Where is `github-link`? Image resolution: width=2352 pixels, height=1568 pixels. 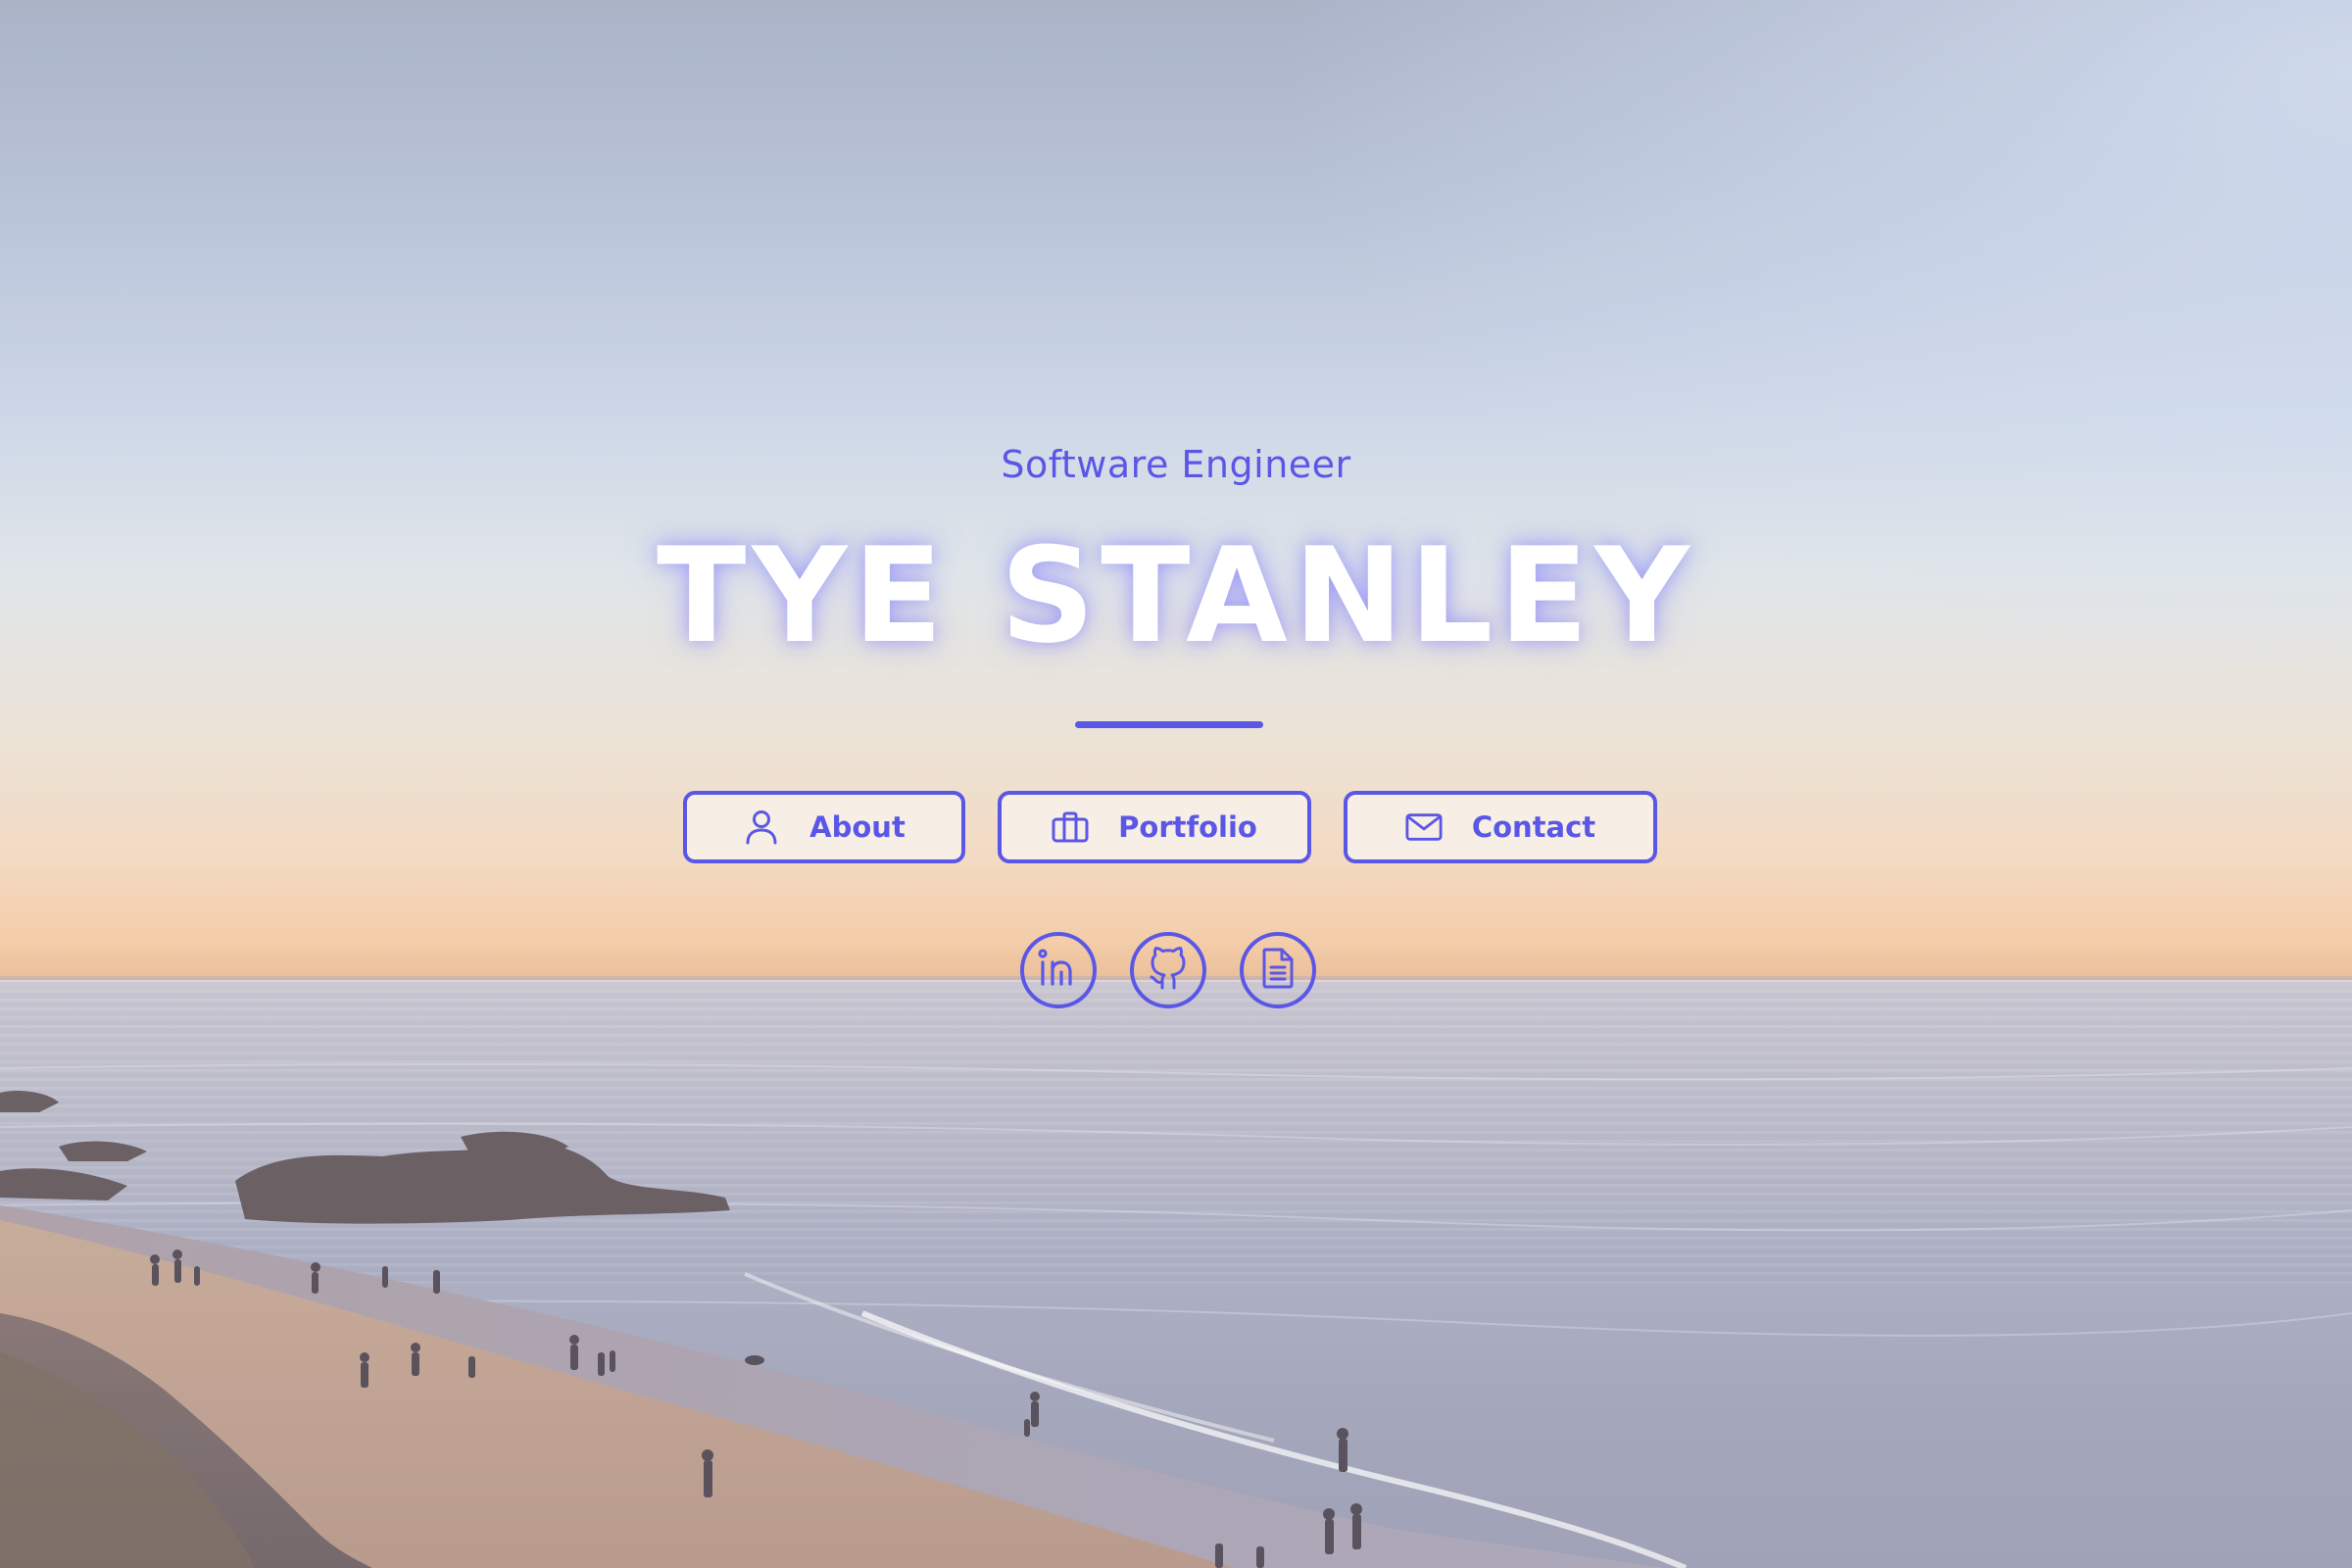 github-link is located at coordinates (1168, 970).